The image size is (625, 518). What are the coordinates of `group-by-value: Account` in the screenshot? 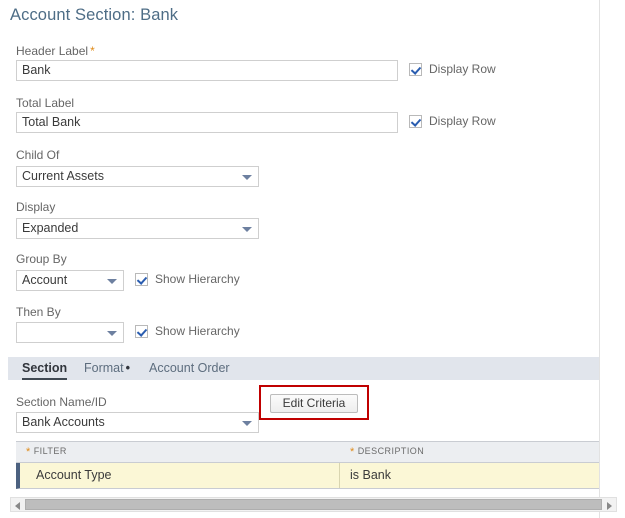 It's located at (45, 280).